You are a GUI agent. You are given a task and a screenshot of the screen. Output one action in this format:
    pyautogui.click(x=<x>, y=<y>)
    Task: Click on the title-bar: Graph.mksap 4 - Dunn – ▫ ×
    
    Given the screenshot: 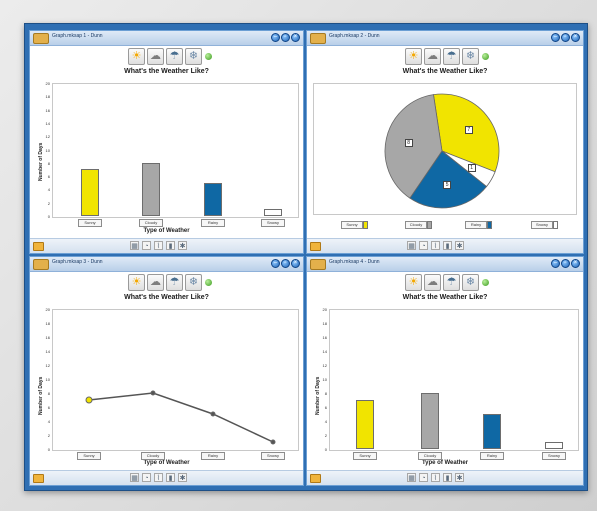 What is the action you would take?
    pyautogui.click(x=445, y=264)
    